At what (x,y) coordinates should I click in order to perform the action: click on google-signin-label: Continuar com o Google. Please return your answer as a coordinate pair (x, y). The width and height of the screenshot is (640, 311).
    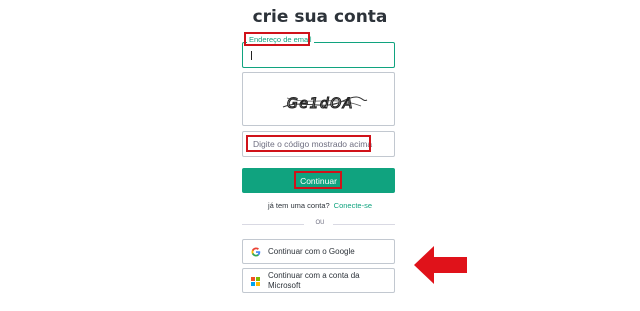
    Looking at the image, I should click on (311, 251).